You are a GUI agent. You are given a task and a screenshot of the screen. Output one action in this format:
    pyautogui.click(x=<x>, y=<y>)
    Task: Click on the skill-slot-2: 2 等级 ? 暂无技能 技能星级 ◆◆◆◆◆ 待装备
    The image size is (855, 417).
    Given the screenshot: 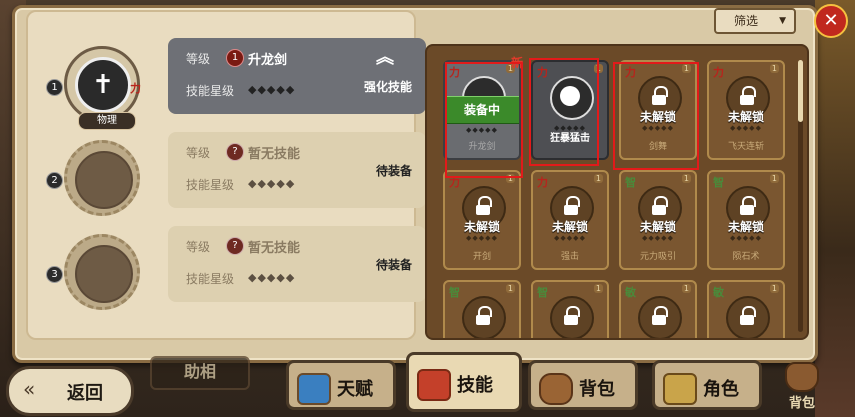 What is the action you would take?
    pyautogui.click(x=227, y=167)
    